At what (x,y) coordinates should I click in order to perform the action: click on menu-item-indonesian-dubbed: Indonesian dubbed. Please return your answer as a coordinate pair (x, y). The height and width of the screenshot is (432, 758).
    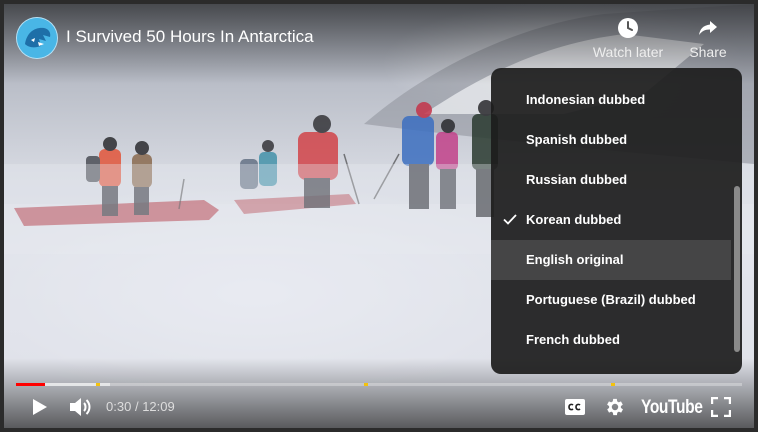
    Looking at the image, I should click on (611, 100).